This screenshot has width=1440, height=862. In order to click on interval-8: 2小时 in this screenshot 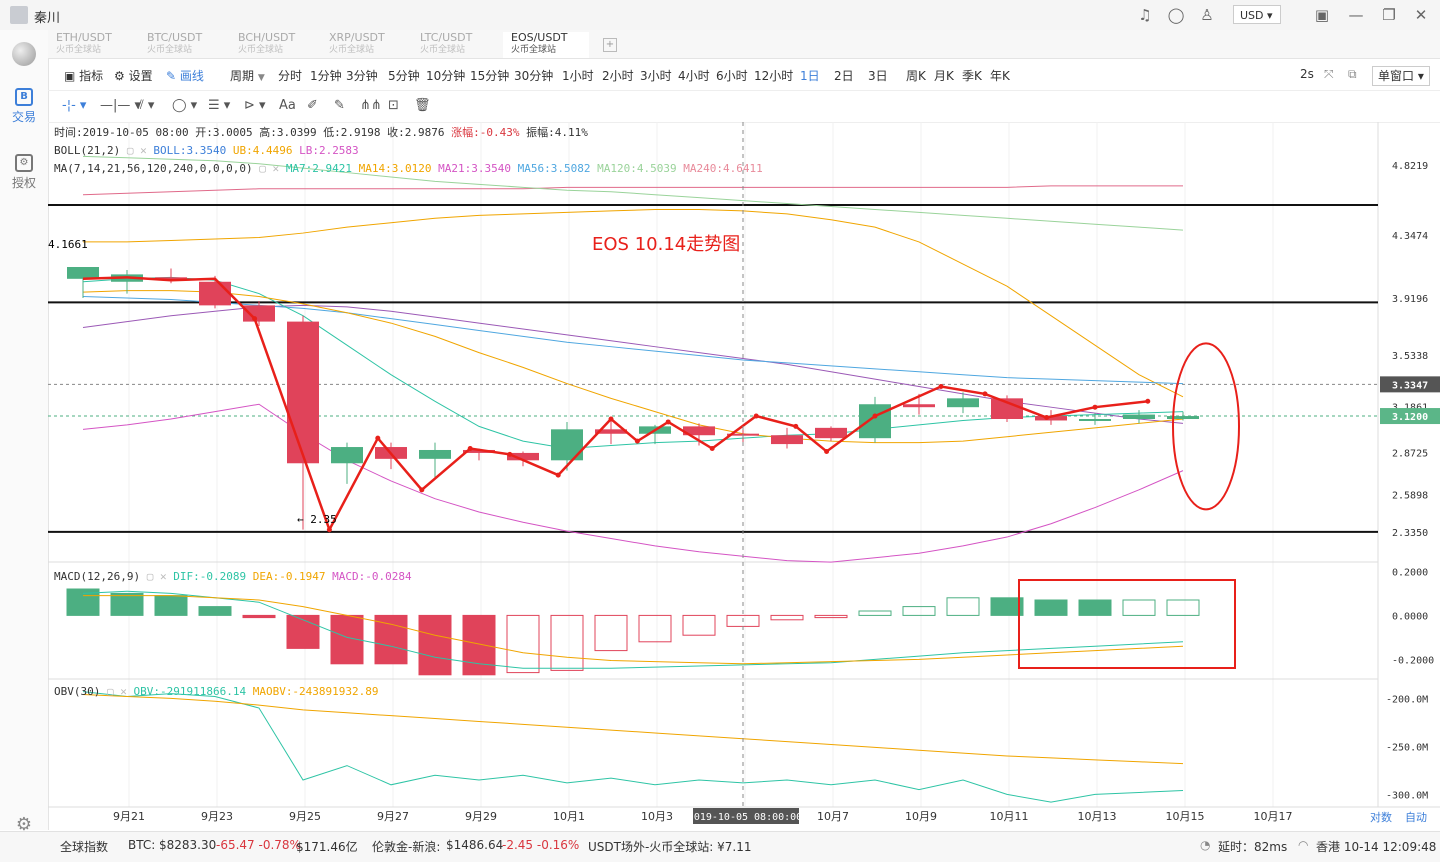, I will do `click(618, 75)`.